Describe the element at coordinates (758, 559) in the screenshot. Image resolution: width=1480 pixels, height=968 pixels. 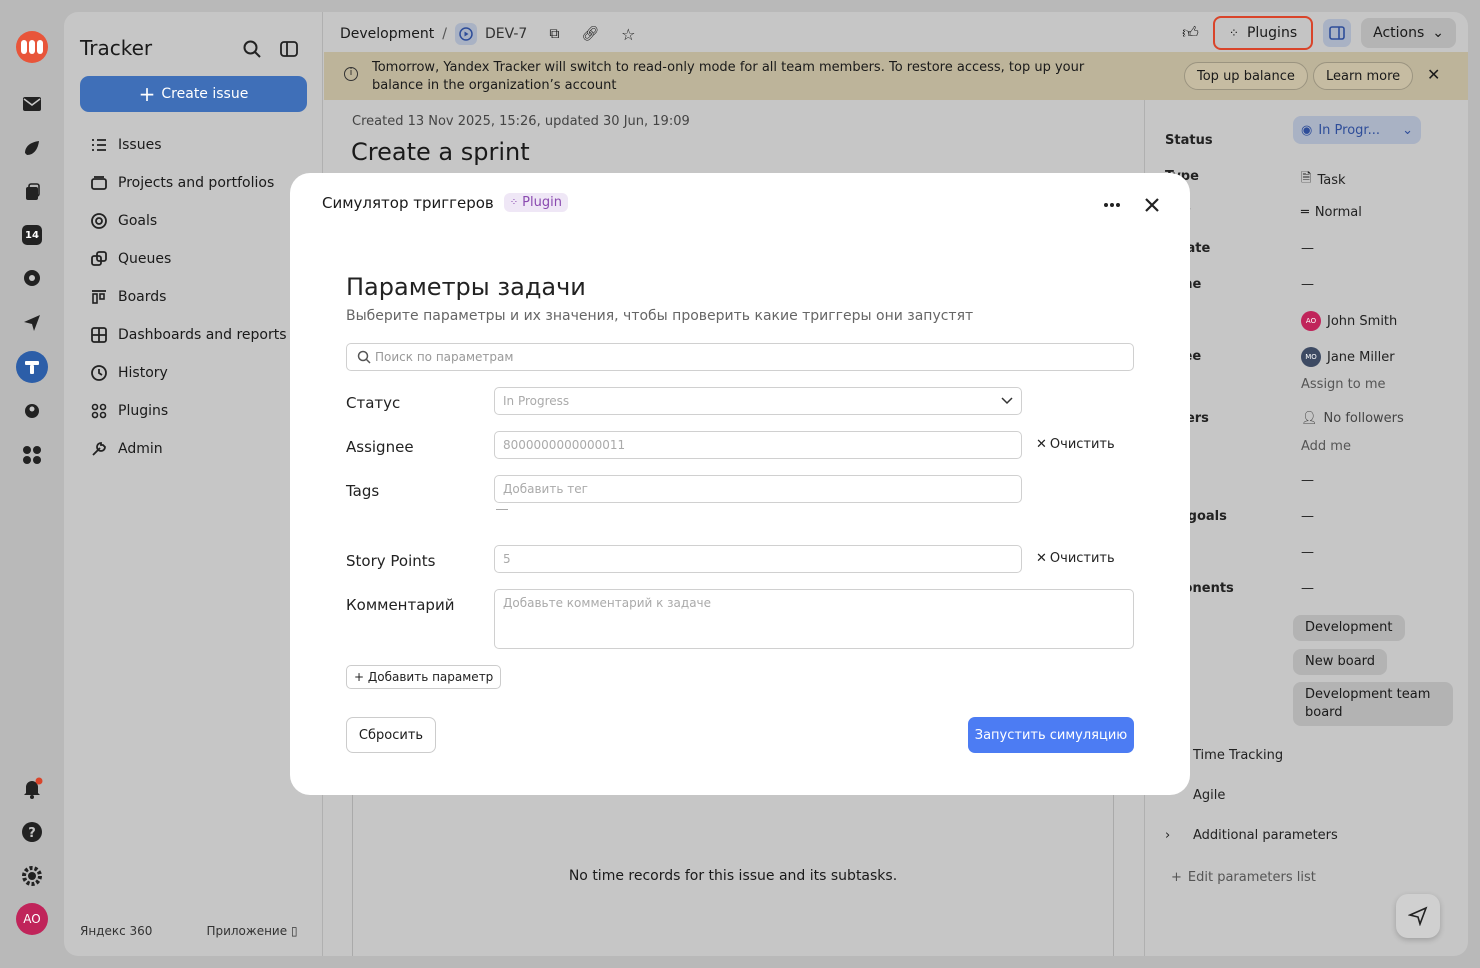
I see `story-points-input: 5` at that location.